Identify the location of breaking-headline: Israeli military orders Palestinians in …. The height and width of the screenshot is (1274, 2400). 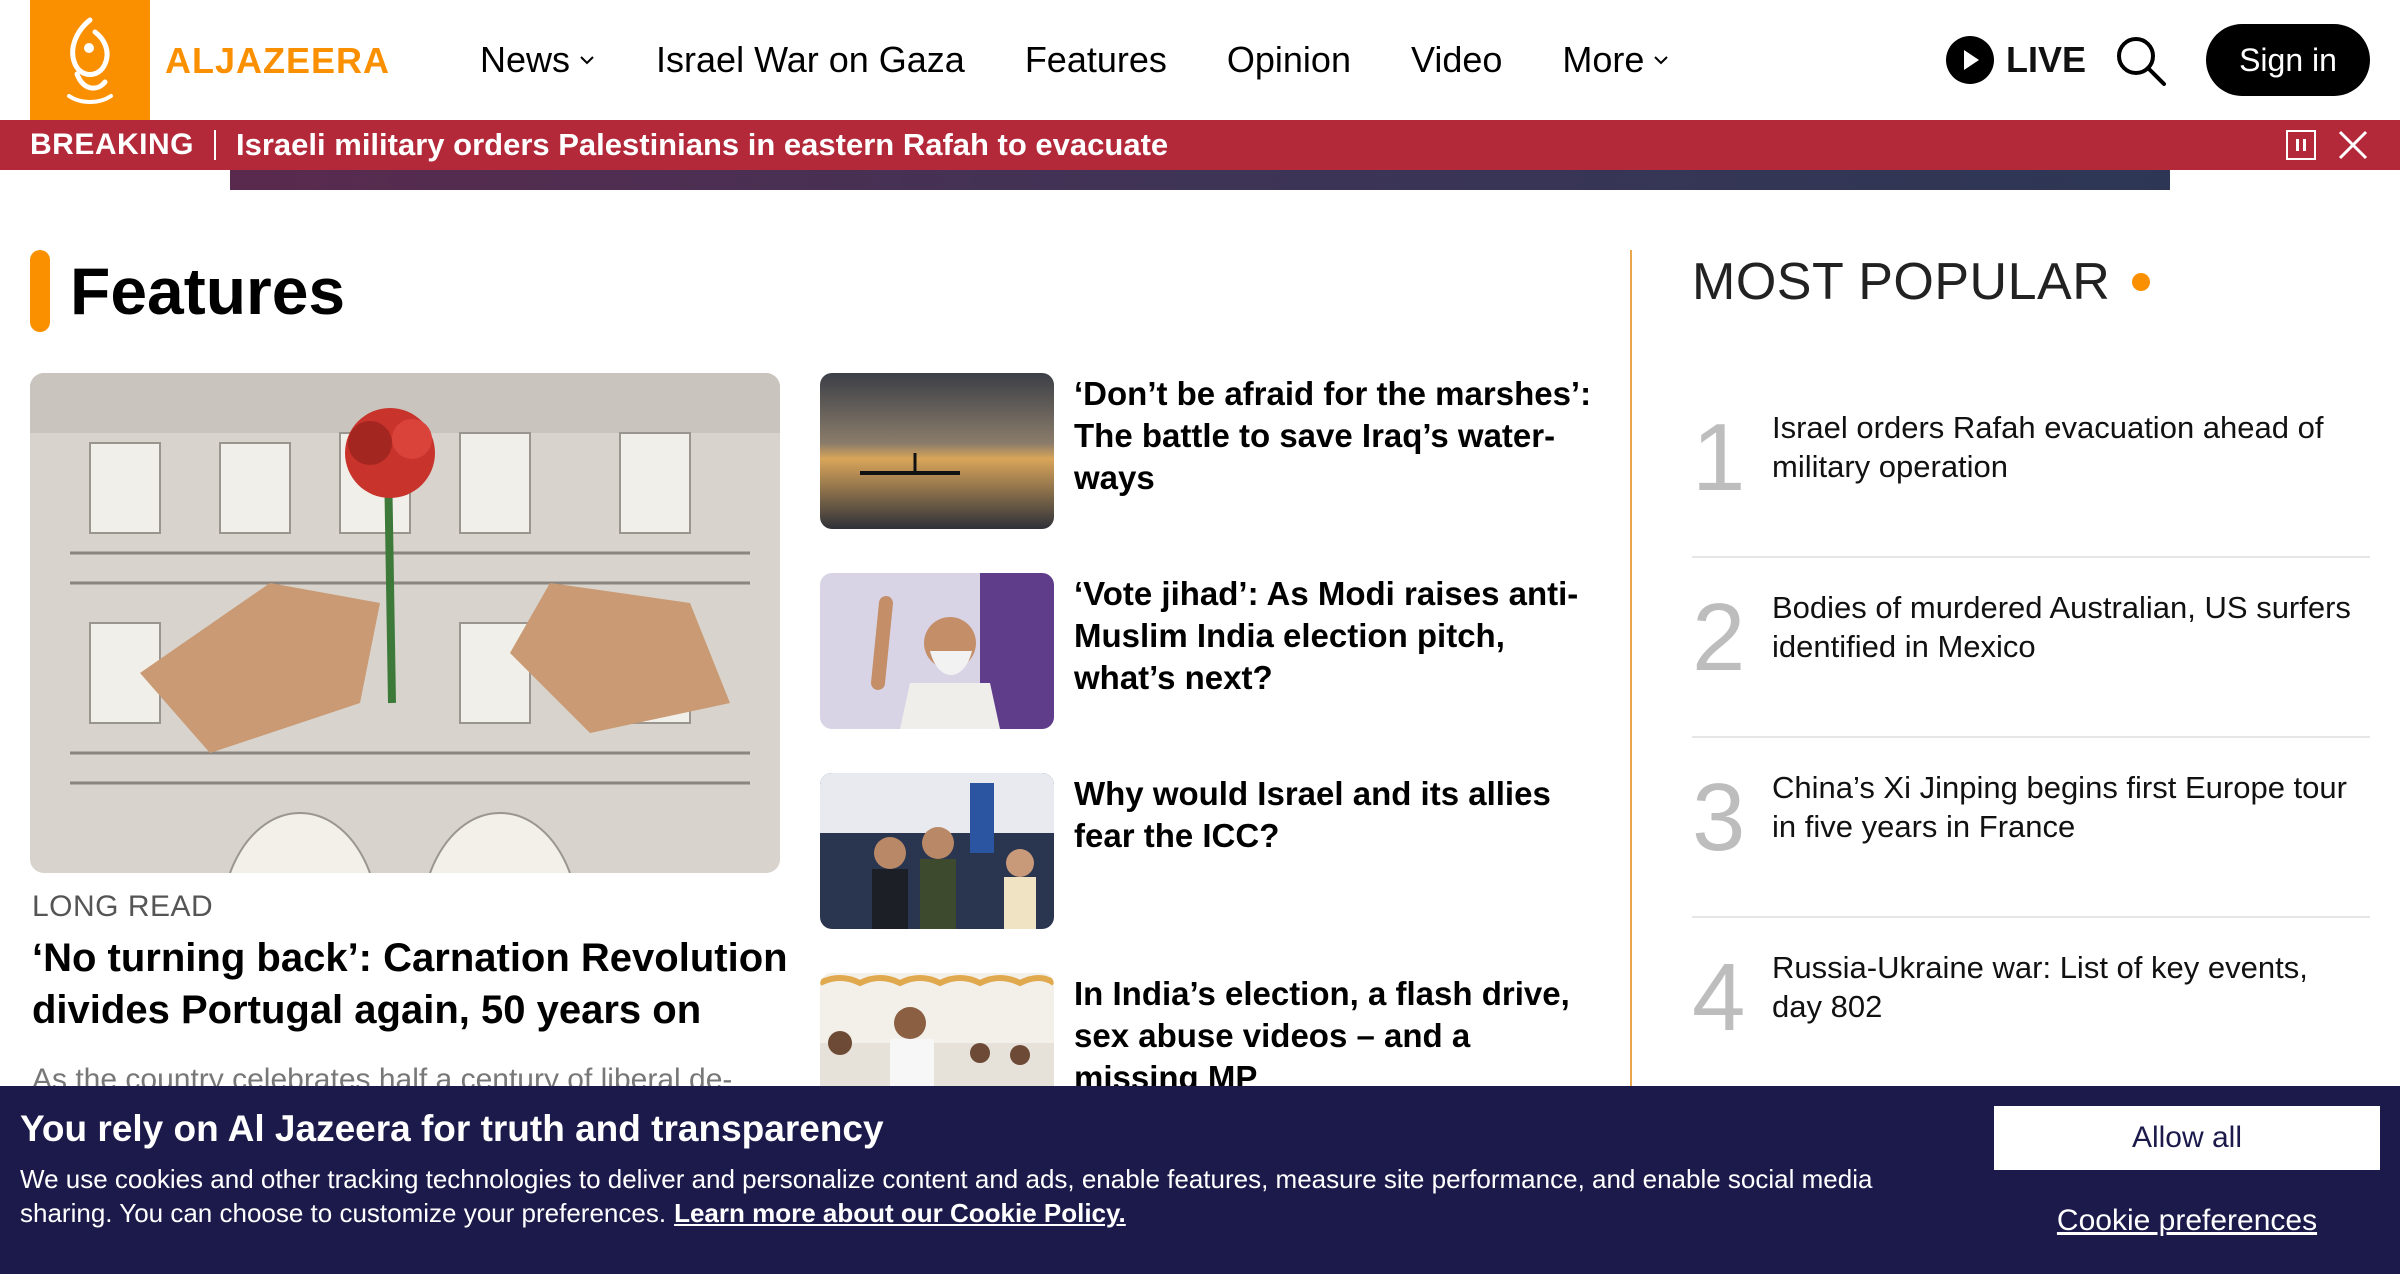
(702, 145).